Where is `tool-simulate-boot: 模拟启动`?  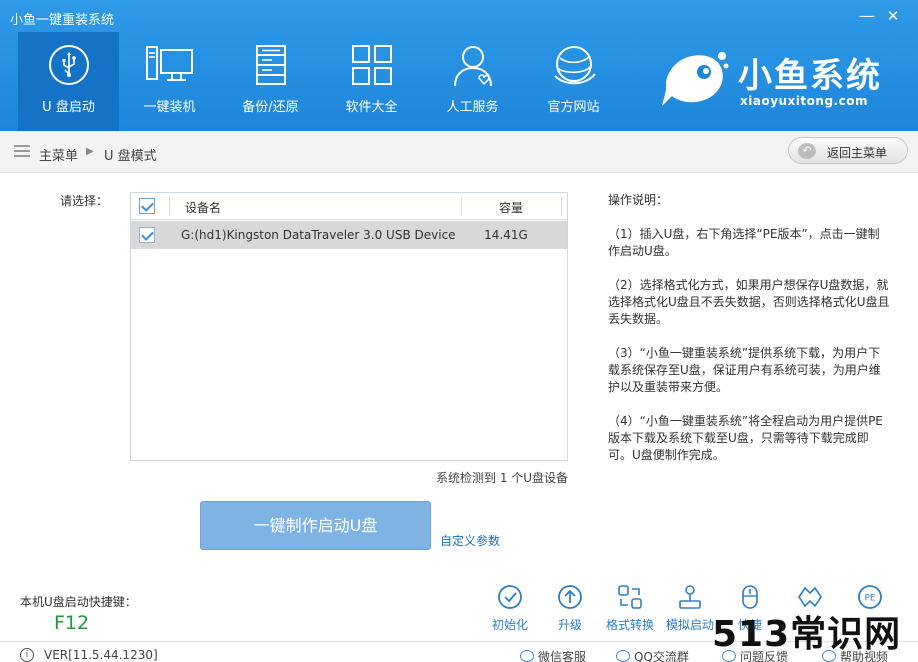 tool-simulate-boot: 模拟启动 is located at coordinates (690, 609).